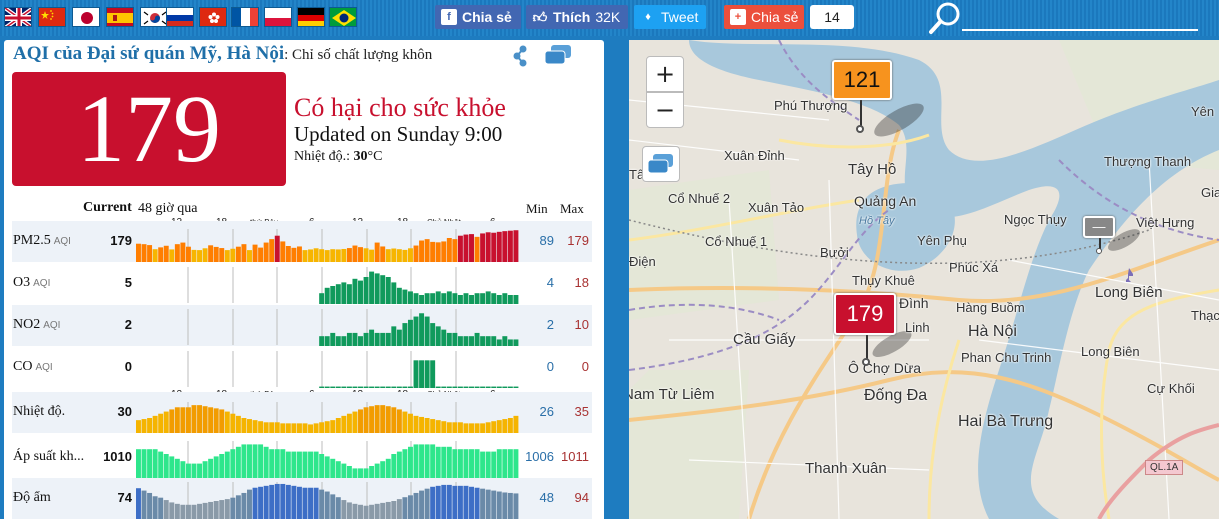 The width and height of the screenshot is (1219, 519). I want to click on map-label: Long Biên, so click(1110, 351).